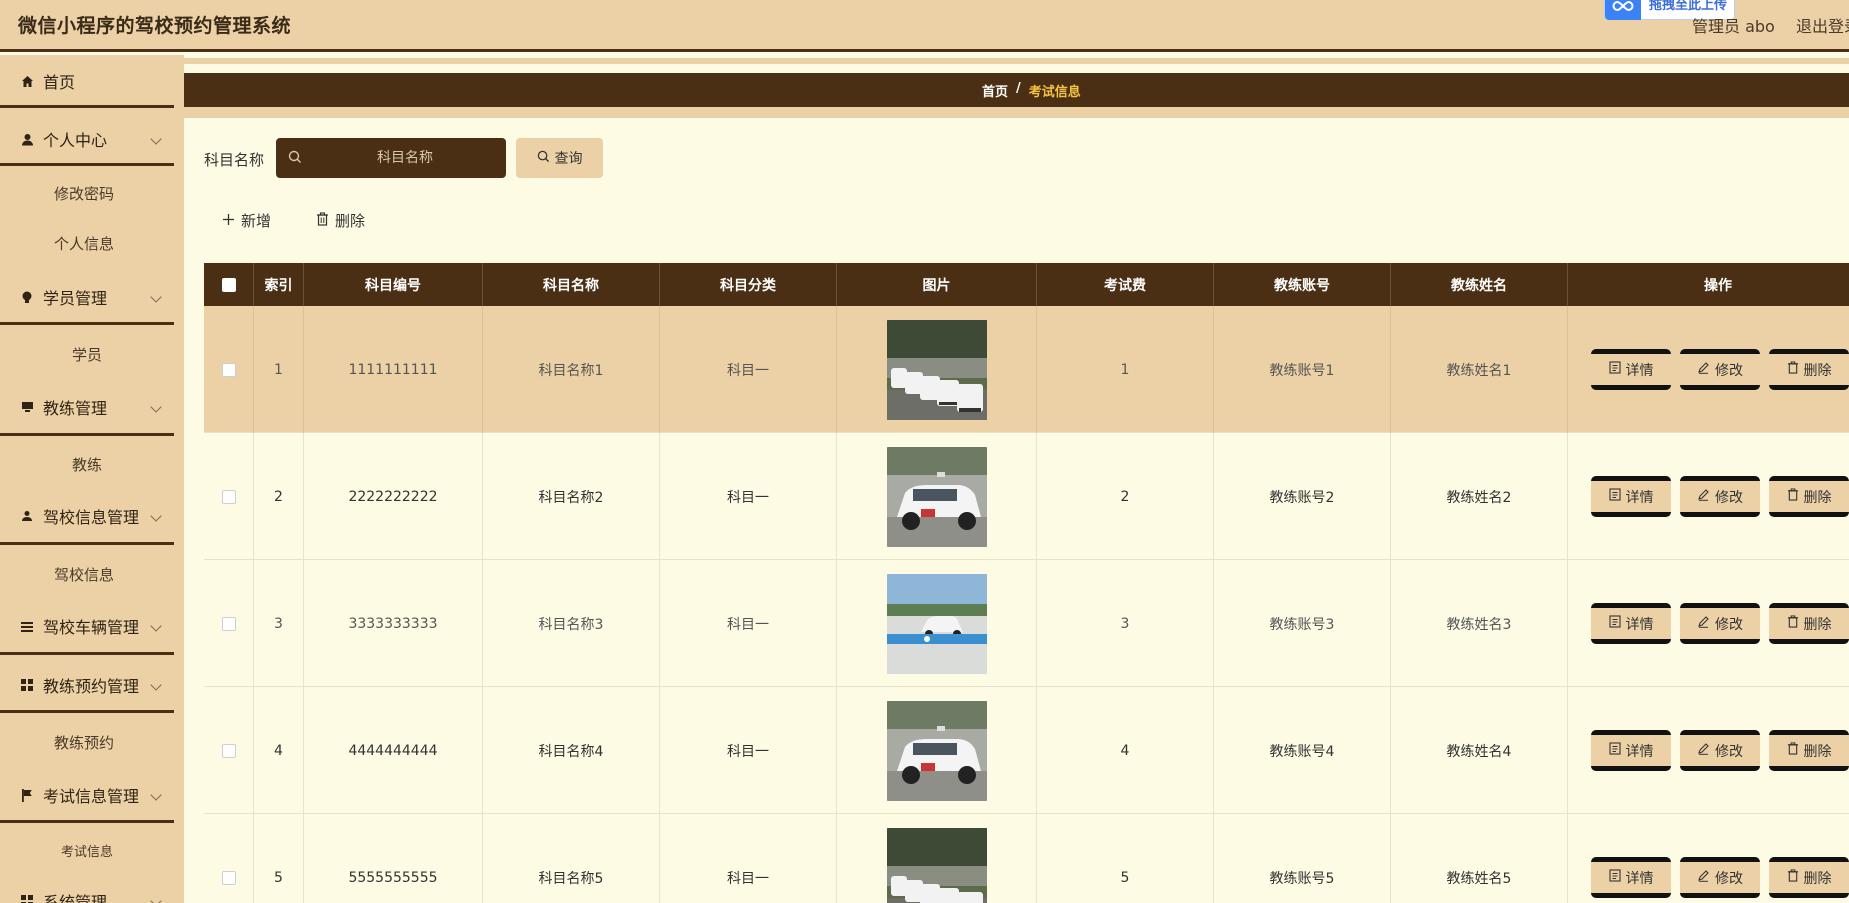  Describe the element at coordinates (1729, 878) in the screenshot. I see `edit-label: 修改` at that location.